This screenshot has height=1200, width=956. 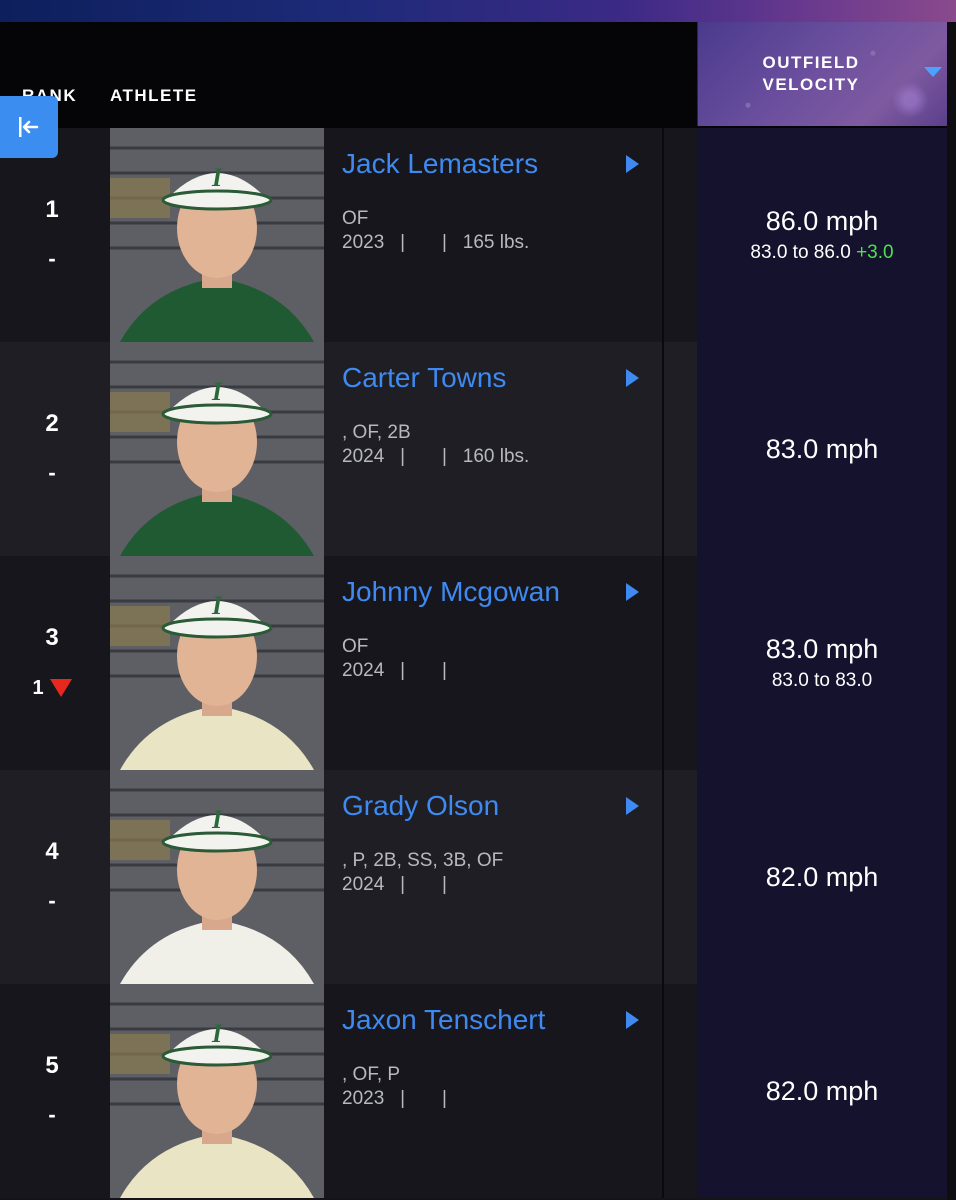 What do you see at coordinates (52, 851) in the screenshot?
I see `rank-number: 4` at bounding box center [52, 851].